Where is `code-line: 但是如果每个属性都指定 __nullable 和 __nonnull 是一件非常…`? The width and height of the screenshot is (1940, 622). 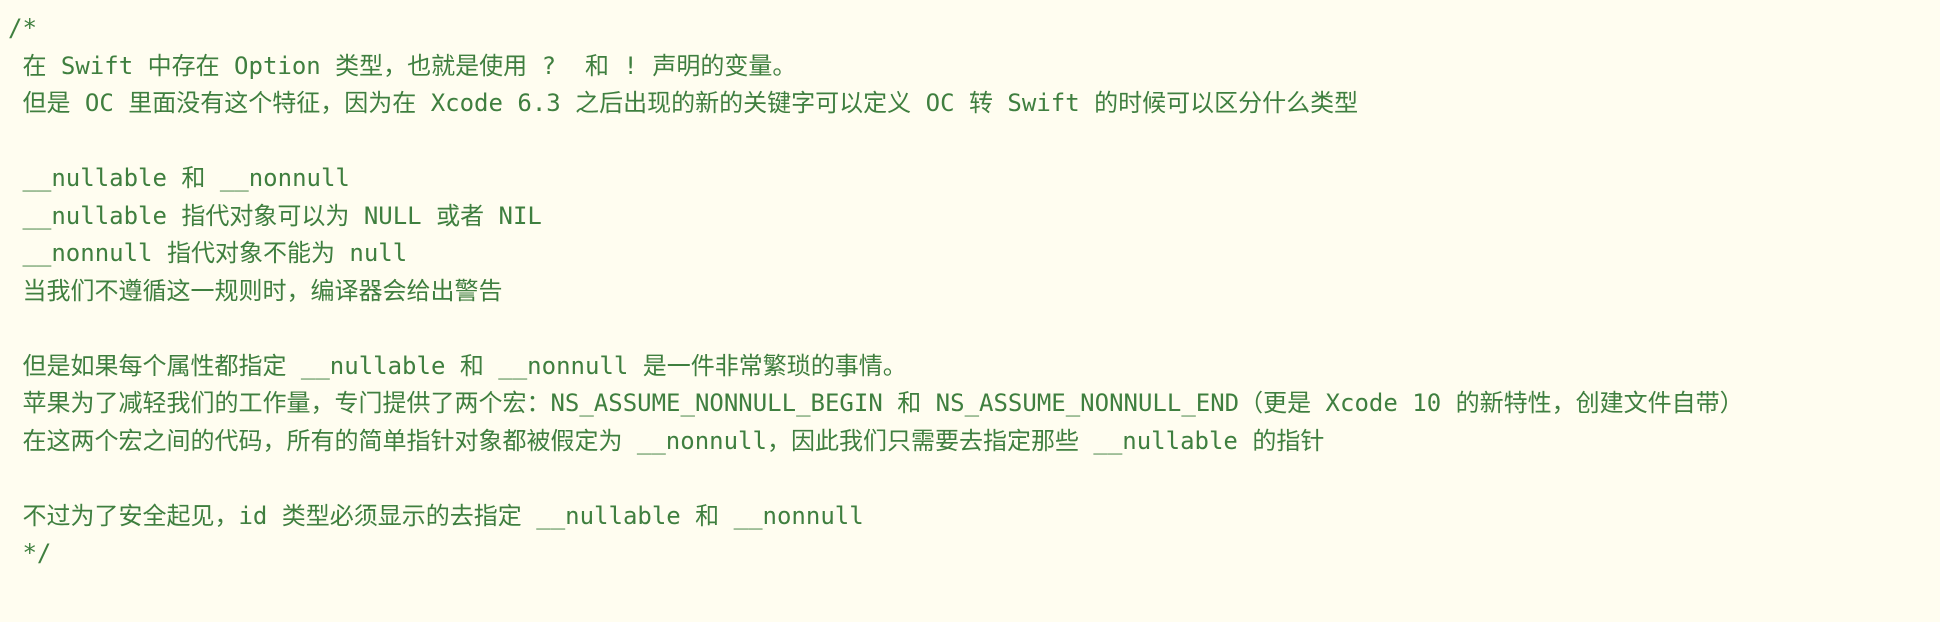 code-line: 但是如果每个属性都指定 __nullable 和 __nonnull 是一件非常… is located at coordinates (457, 365).